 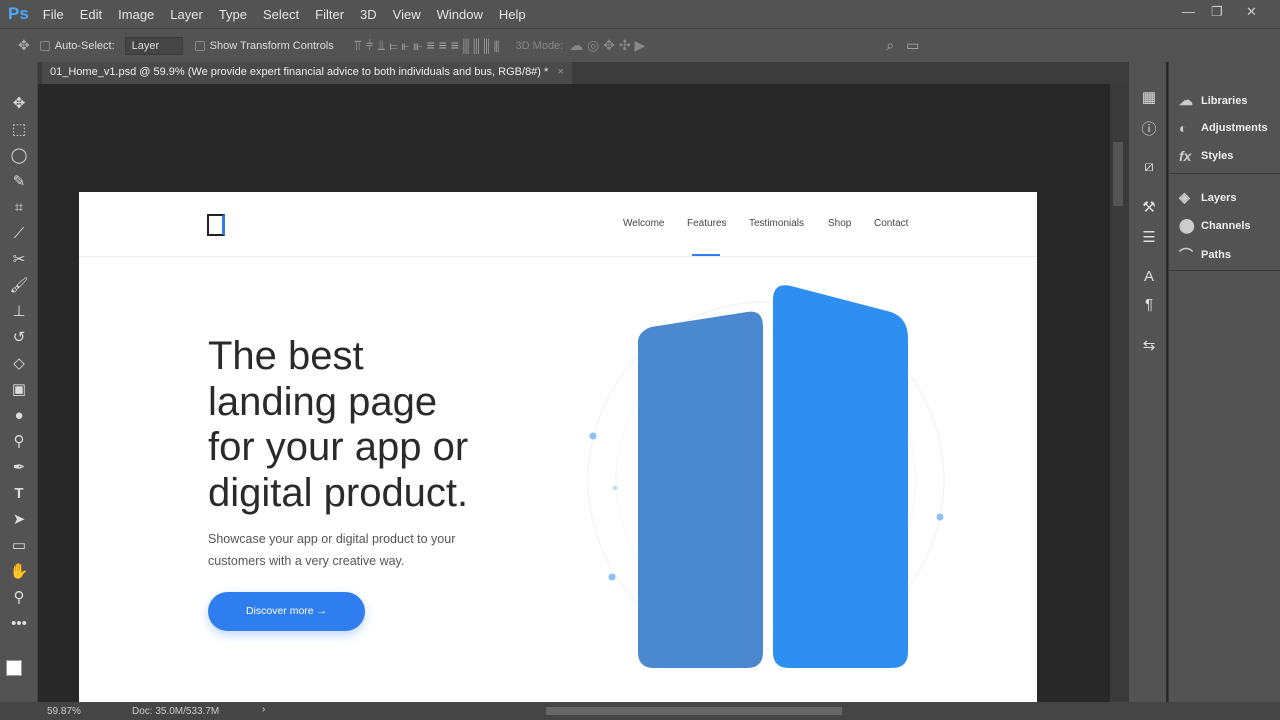 What do you see at coordinates (53, 14) in the screenshot?
I see `menu-file: File` at bounding box center [53, 14].